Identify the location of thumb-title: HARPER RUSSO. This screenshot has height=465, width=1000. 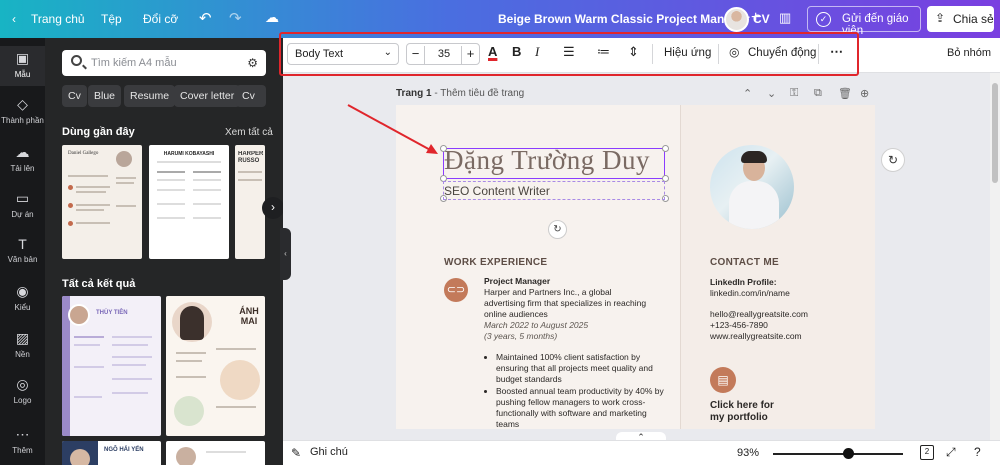
(251, 157).